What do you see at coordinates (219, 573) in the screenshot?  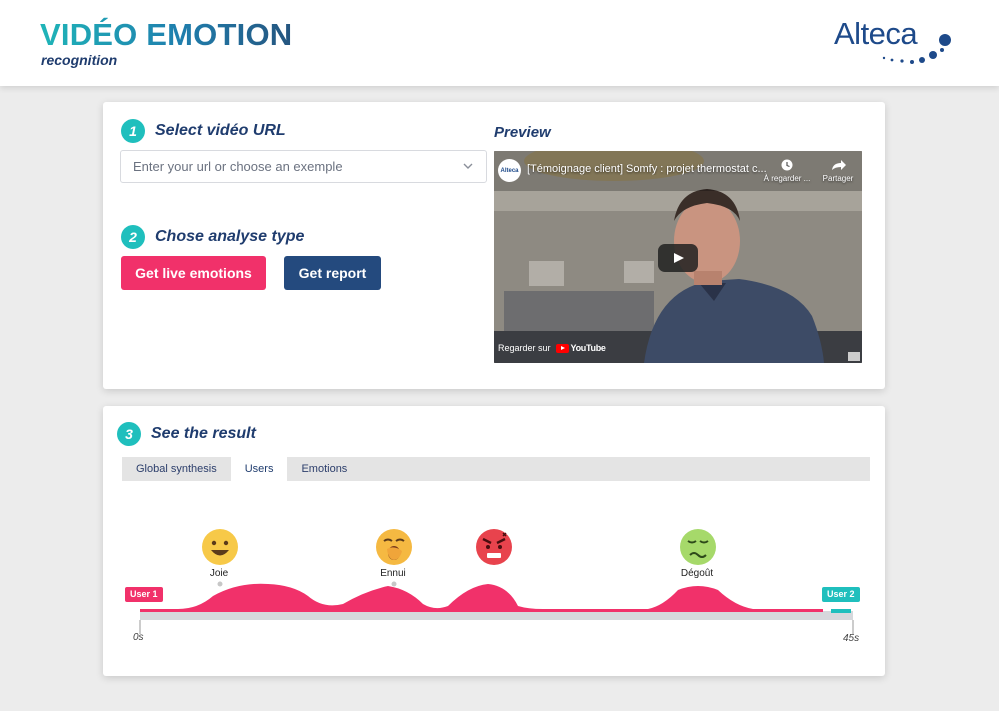 I see `emotion-label-joie: Joie` at bounding box center [219, 573].